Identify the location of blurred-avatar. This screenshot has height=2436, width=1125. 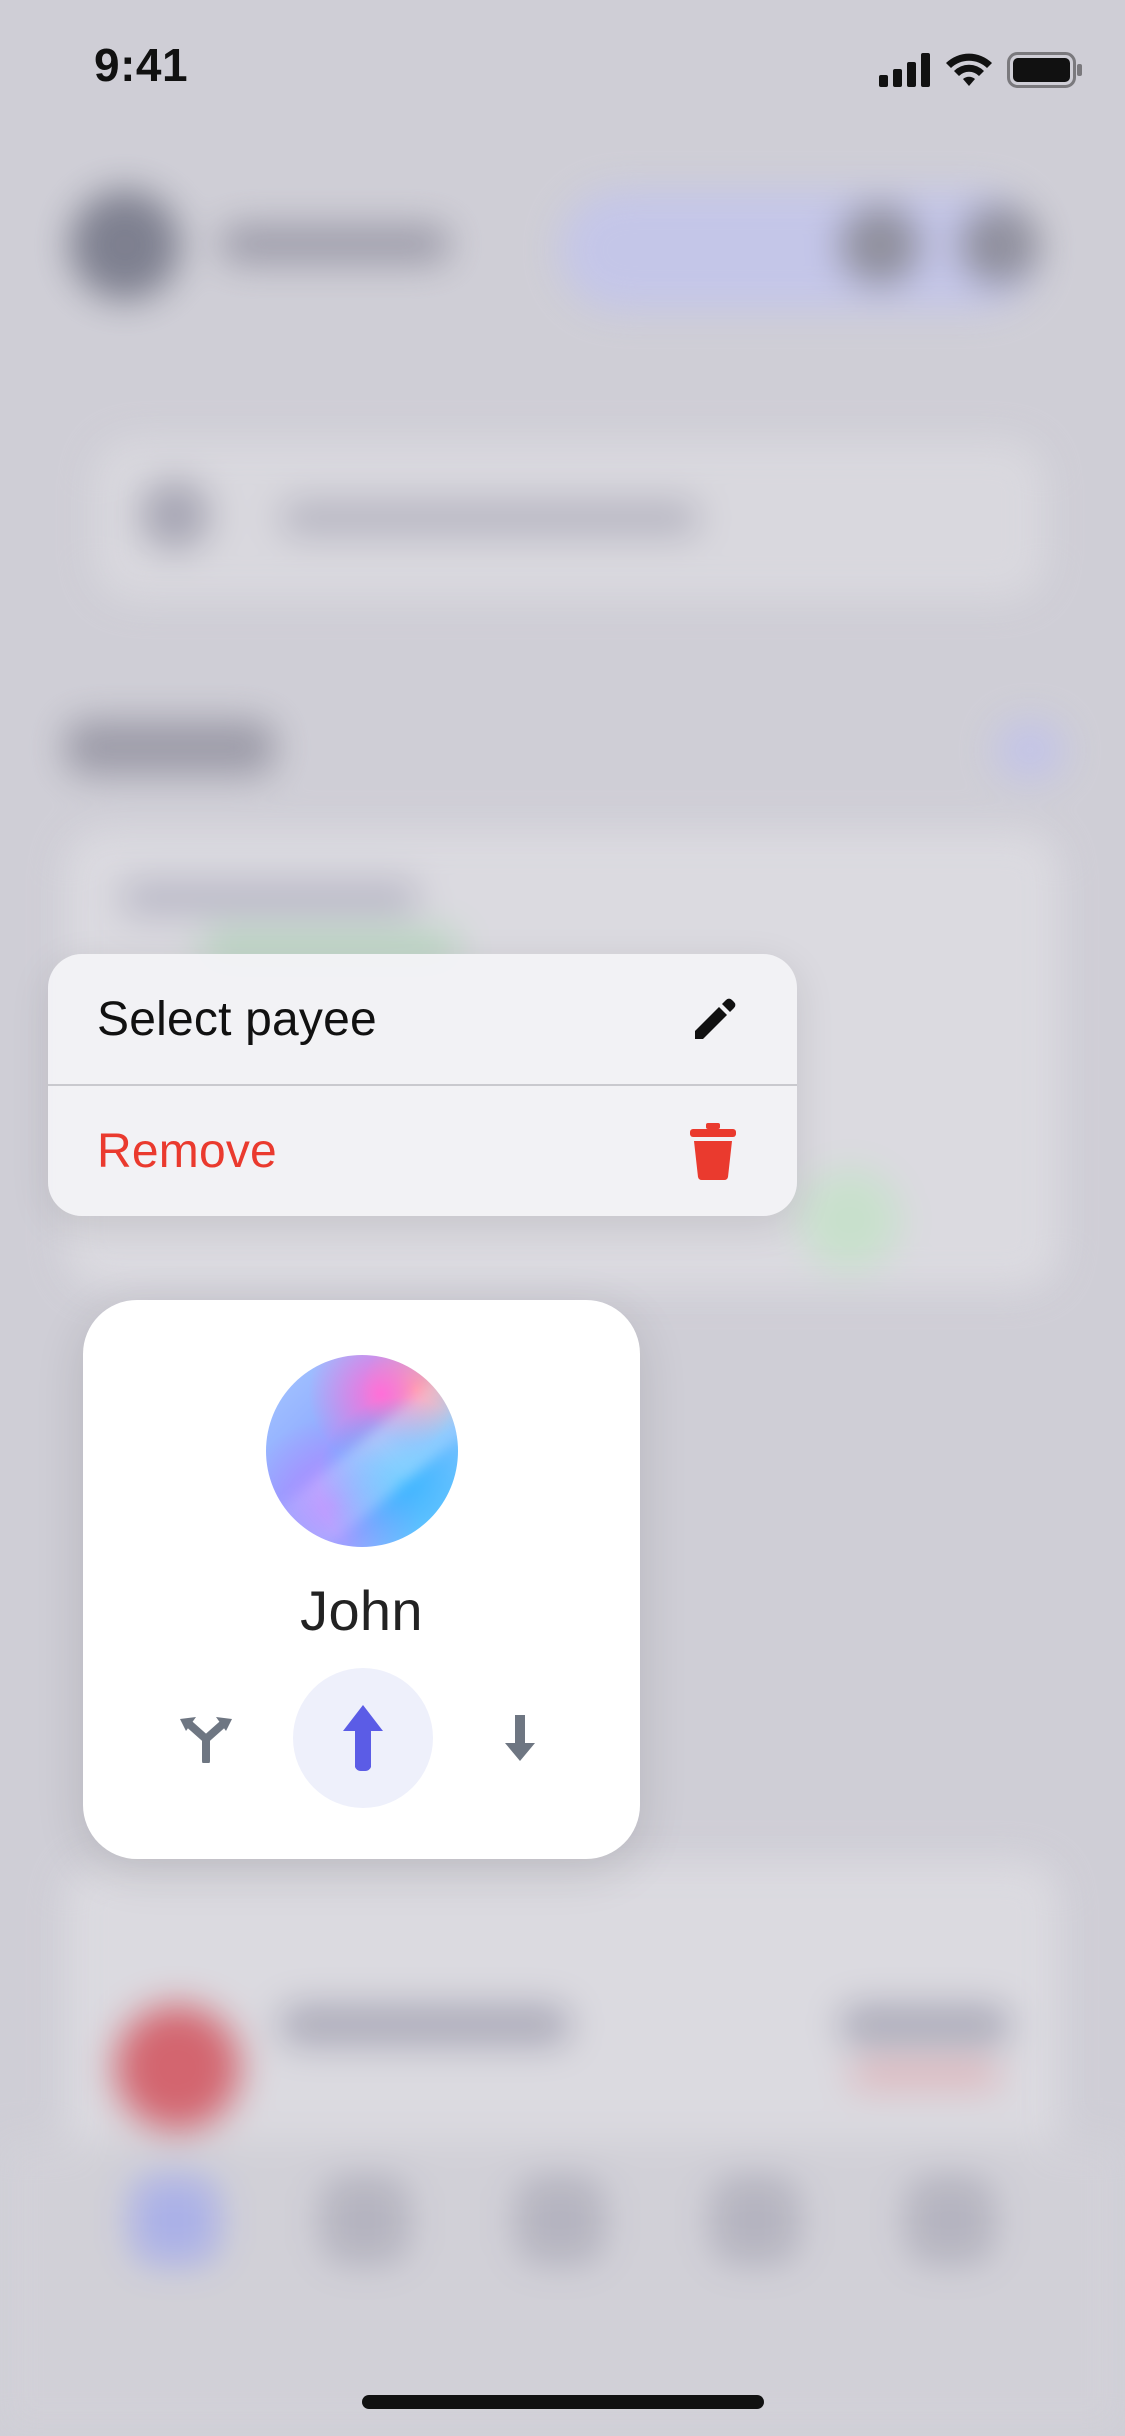
(125, 245).